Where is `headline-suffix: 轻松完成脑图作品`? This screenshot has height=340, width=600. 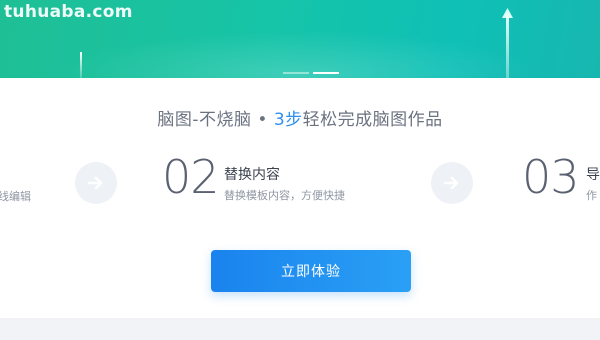 headline-suffix: 轻松完成脑图作品 is located at coordinates (372, 120).